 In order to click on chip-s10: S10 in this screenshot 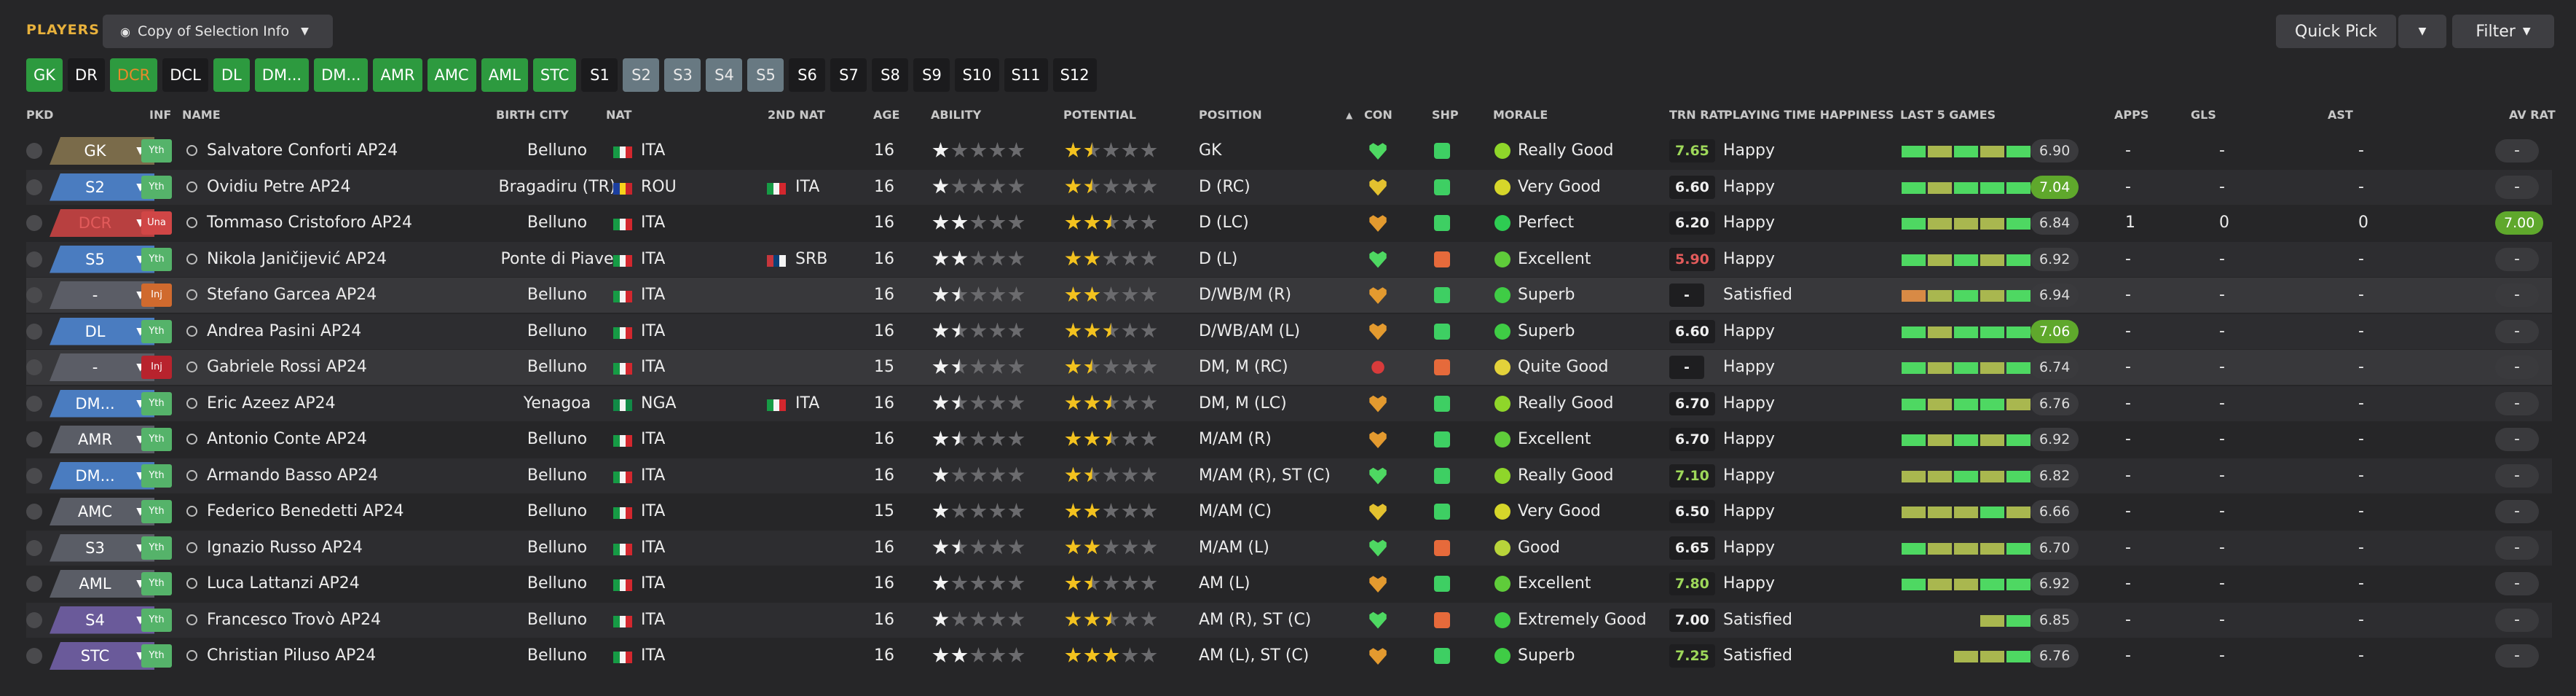, I will do `click(977, 75)`.